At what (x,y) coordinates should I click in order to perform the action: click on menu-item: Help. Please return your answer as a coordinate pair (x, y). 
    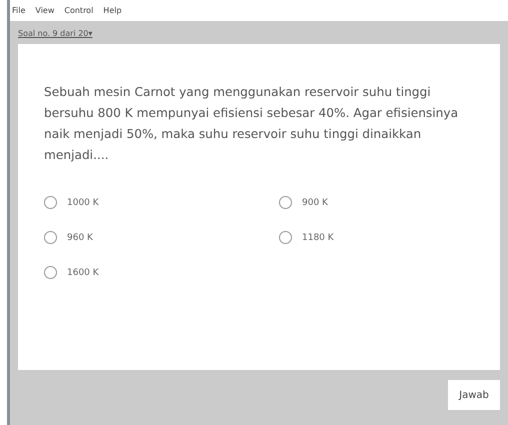
    Looking at the image, I should click on (112, 10).